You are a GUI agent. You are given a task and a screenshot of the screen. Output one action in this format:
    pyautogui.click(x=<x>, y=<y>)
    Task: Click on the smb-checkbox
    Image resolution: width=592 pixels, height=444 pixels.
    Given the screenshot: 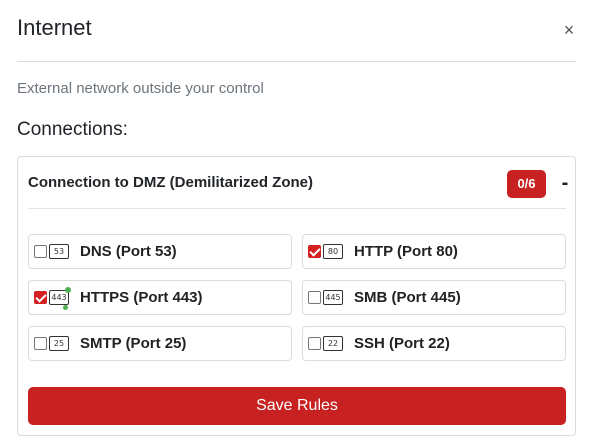 What is the action you would take?
    pyautogui.click(x=314, y=297)
    